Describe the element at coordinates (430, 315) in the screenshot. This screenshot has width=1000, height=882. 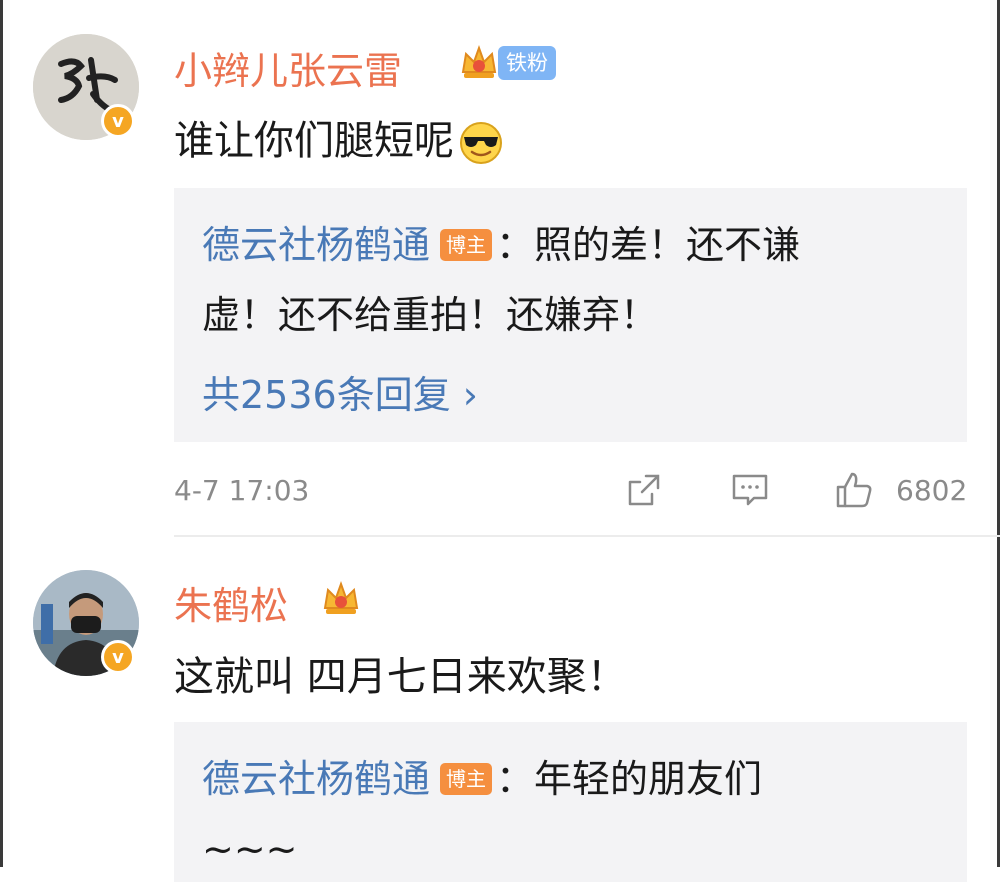
I see `reply-line-2: 虚！还不给重拍！还嫌弃！` at that location.